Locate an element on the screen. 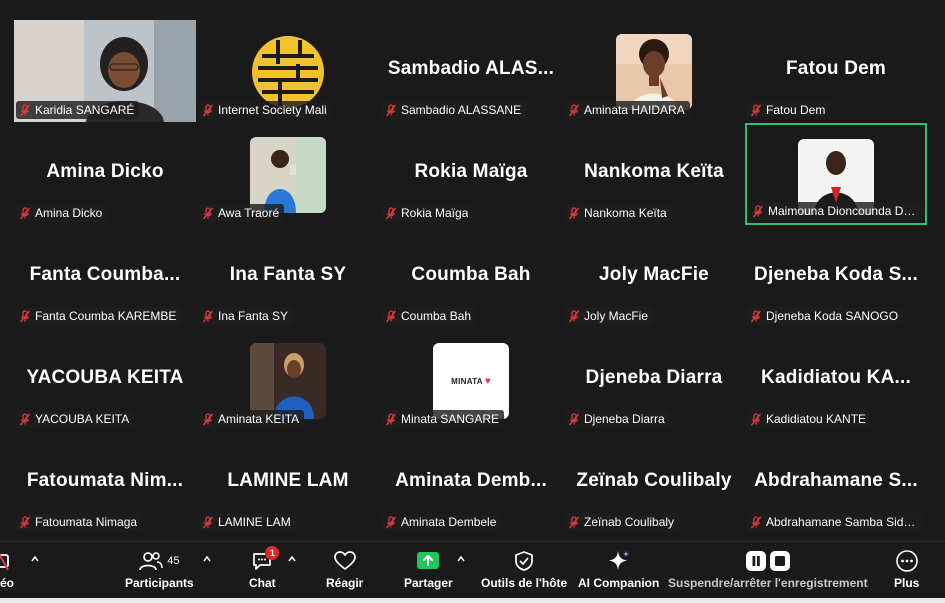 Image resolution: width=945 pixels, height=603 pixels. participant-name-label: Nankoma Keïta is located at coordinates (618, 213).